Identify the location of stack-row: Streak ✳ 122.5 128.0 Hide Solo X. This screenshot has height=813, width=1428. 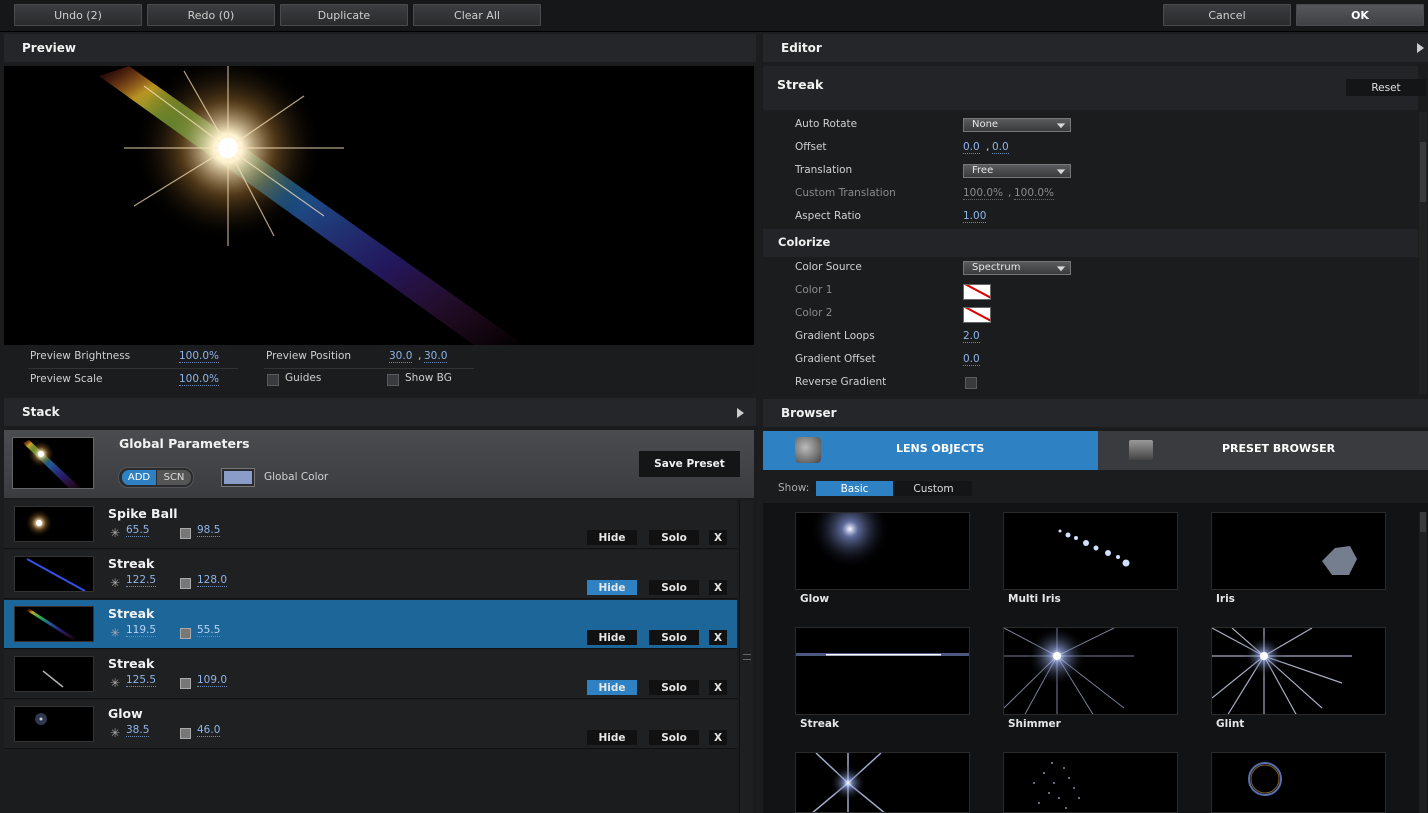
(370, 574).